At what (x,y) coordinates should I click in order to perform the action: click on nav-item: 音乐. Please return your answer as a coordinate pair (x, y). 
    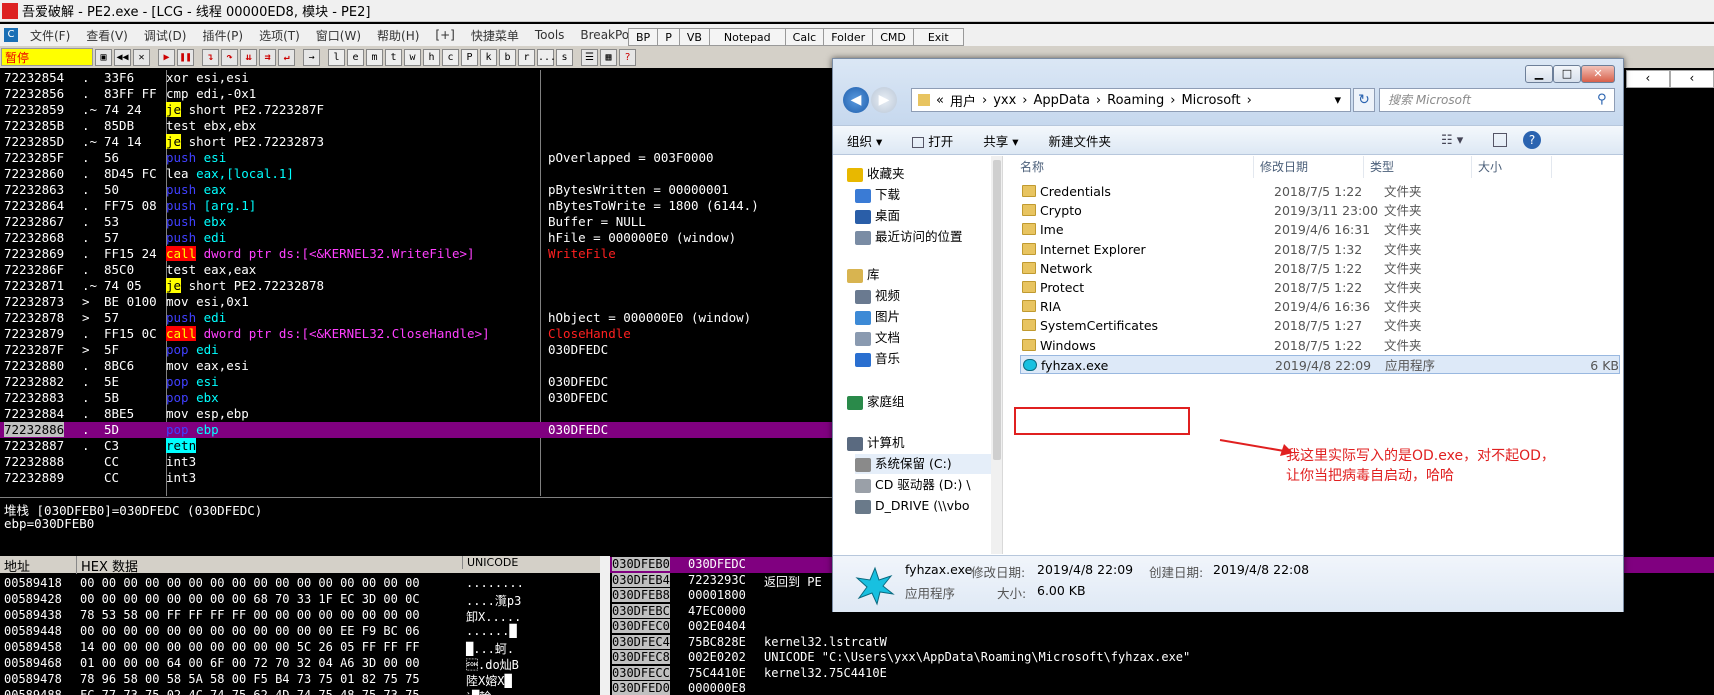
    Looking at the image, I should click on (877, 359).